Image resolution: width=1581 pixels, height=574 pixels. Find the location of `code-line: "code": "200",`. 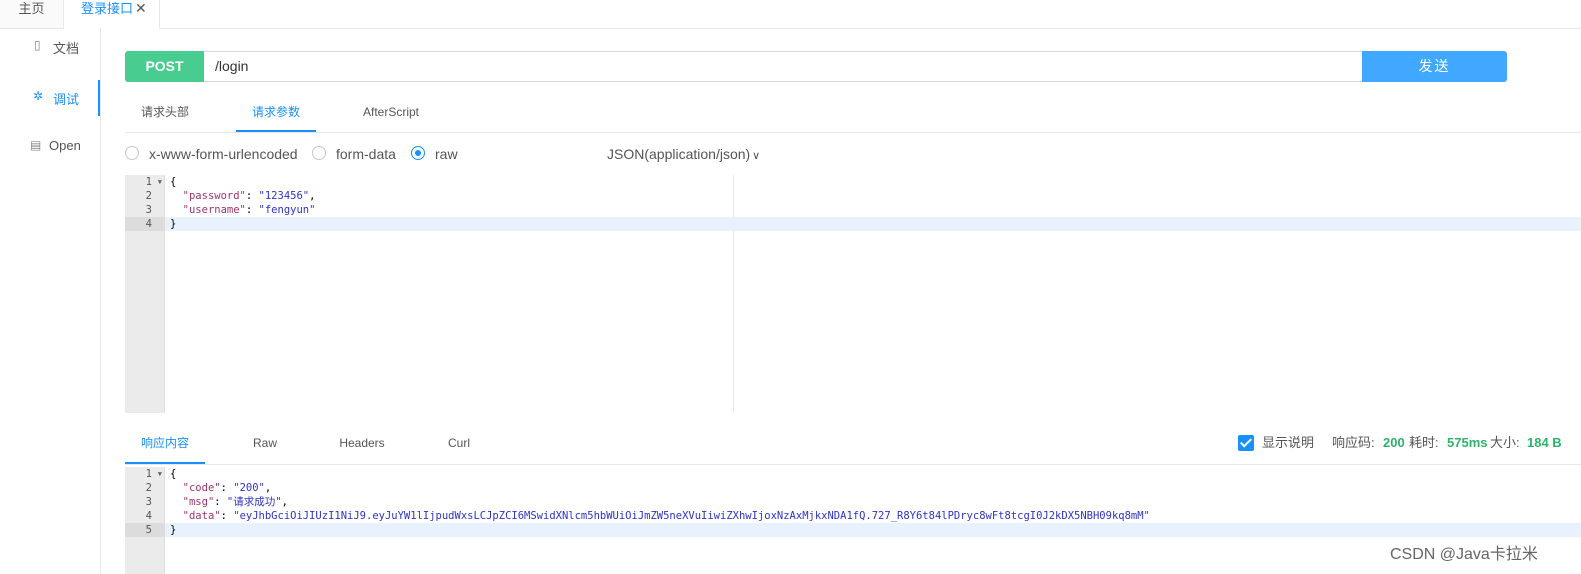

code-line: "code": "200", is located at coordinates (227, 488).